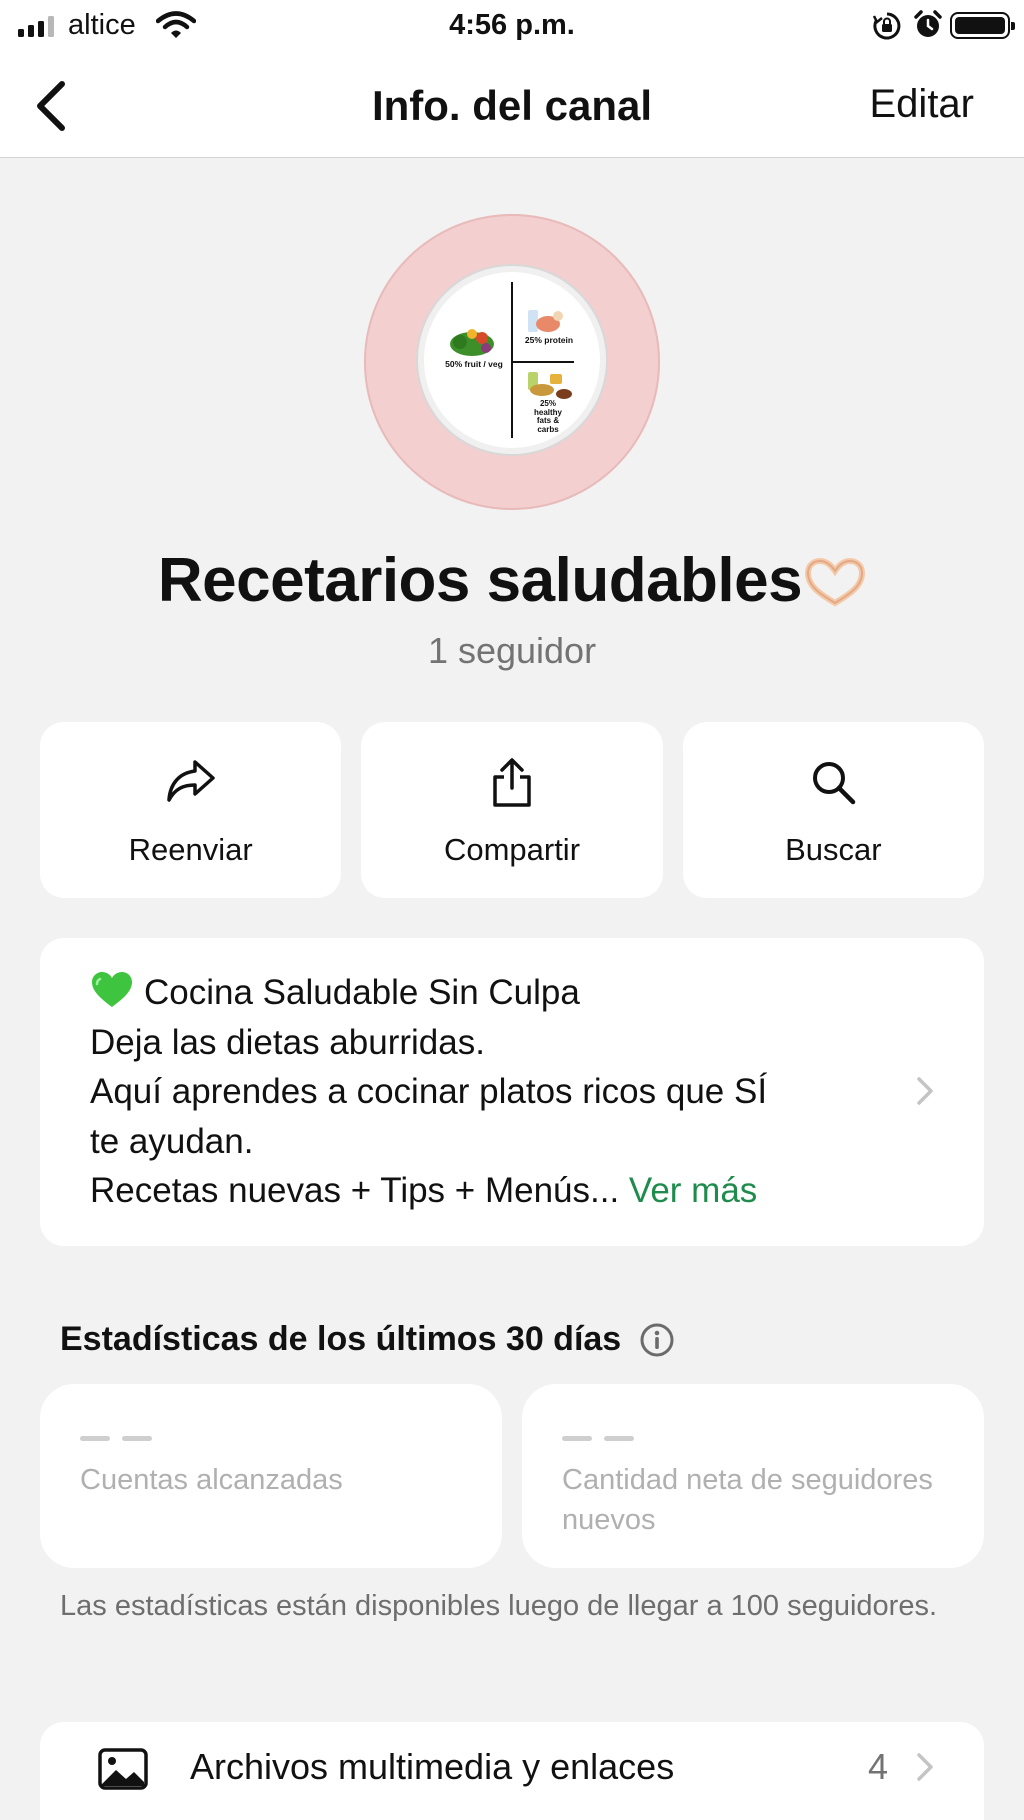 The image size is (1024, 1820). What do you see at coordinates (362, 992) in the screenshot?
I see `description-line-1: Cocina Saludable Sin Culpa` at bounding box center [362, 992].